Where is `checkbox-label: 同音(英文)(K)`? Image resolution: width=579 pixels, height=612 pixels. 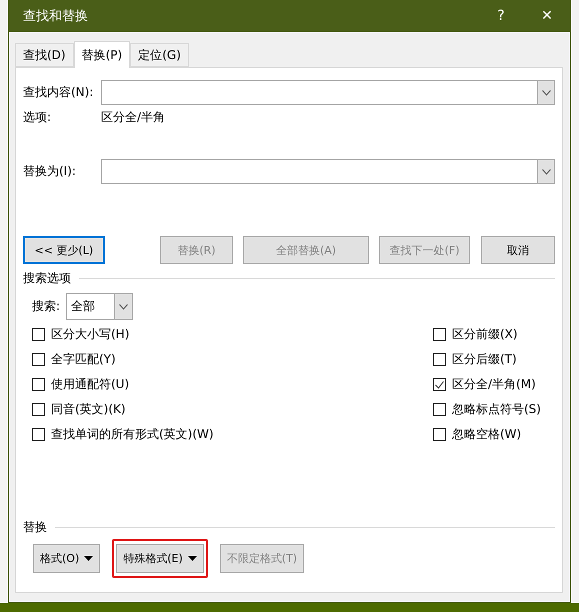
checkbox-label: 同音(英文)(K) is located at coordinates (88, 409).